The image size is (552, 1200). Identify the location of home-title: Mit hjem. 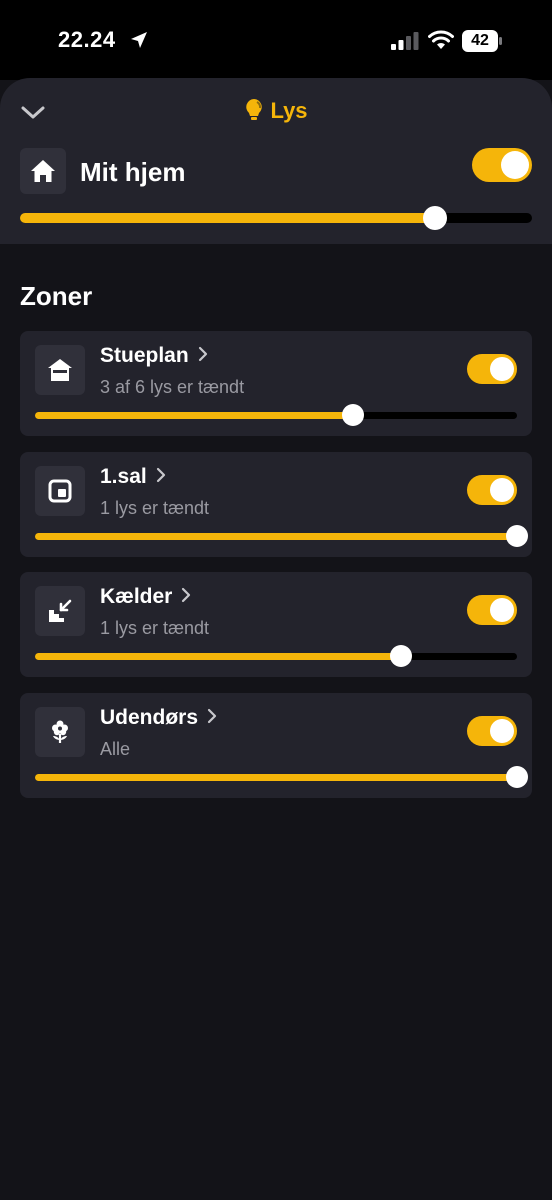
(133, 172).